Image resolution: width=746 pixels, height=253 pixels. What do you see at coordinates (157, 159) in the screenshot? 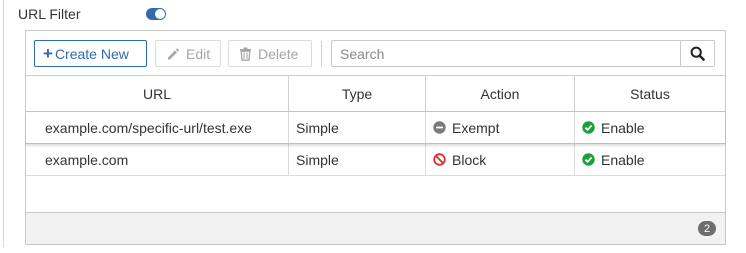
I see `url-cell: example.com` at bounding box center [157, 159].